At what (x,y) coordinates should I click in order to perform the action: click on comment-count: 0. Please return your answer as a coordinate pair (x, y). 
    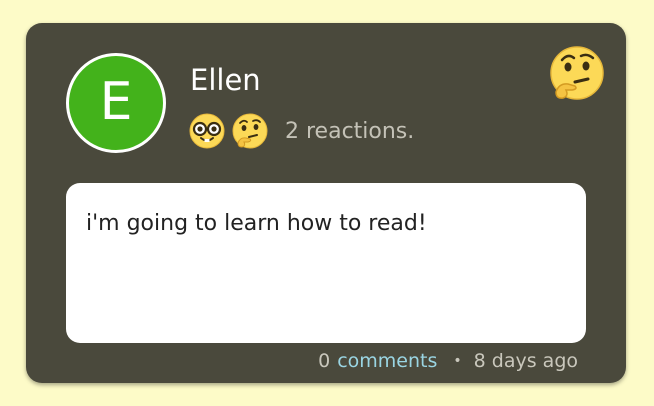
    Looking at the image, I should click on (324, 361).